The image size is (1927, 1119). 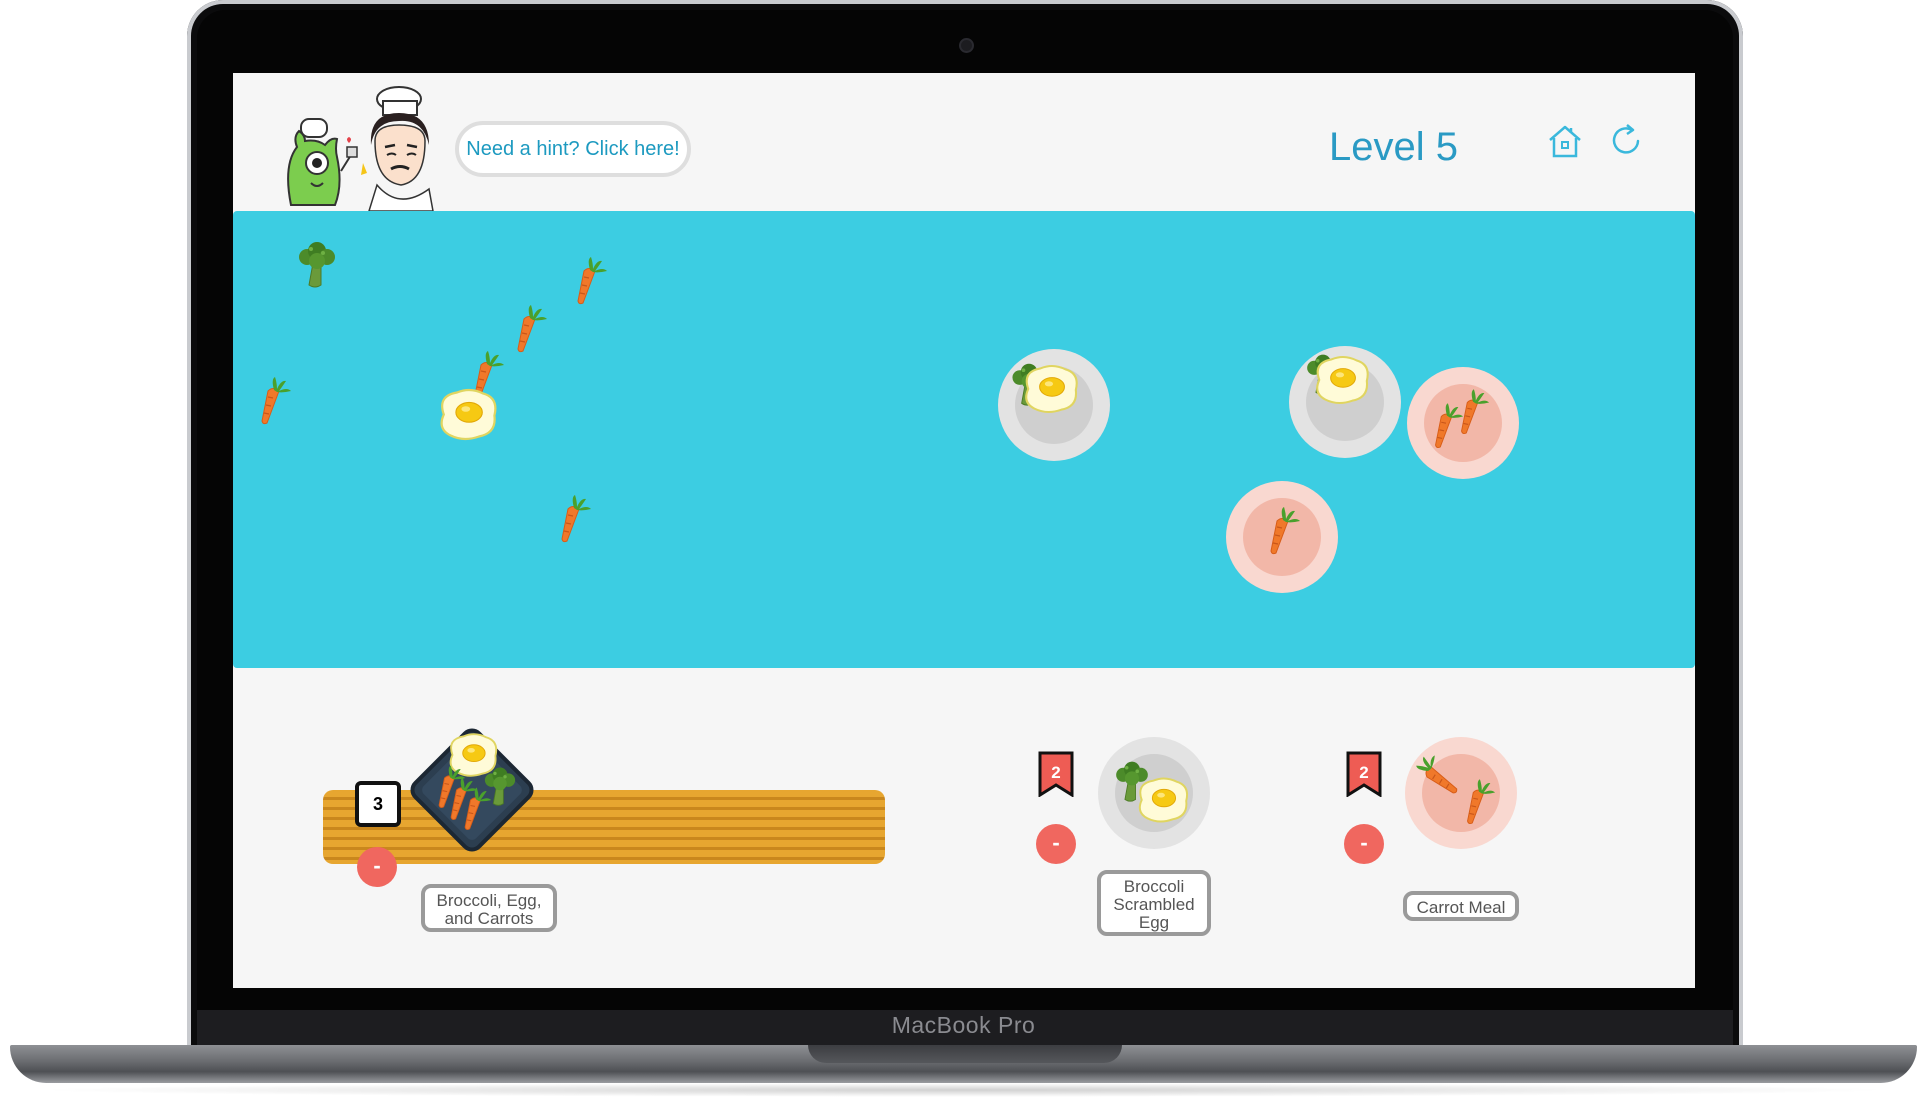 I want to click on chef-mascots-icon, so click(x=360, y=148).